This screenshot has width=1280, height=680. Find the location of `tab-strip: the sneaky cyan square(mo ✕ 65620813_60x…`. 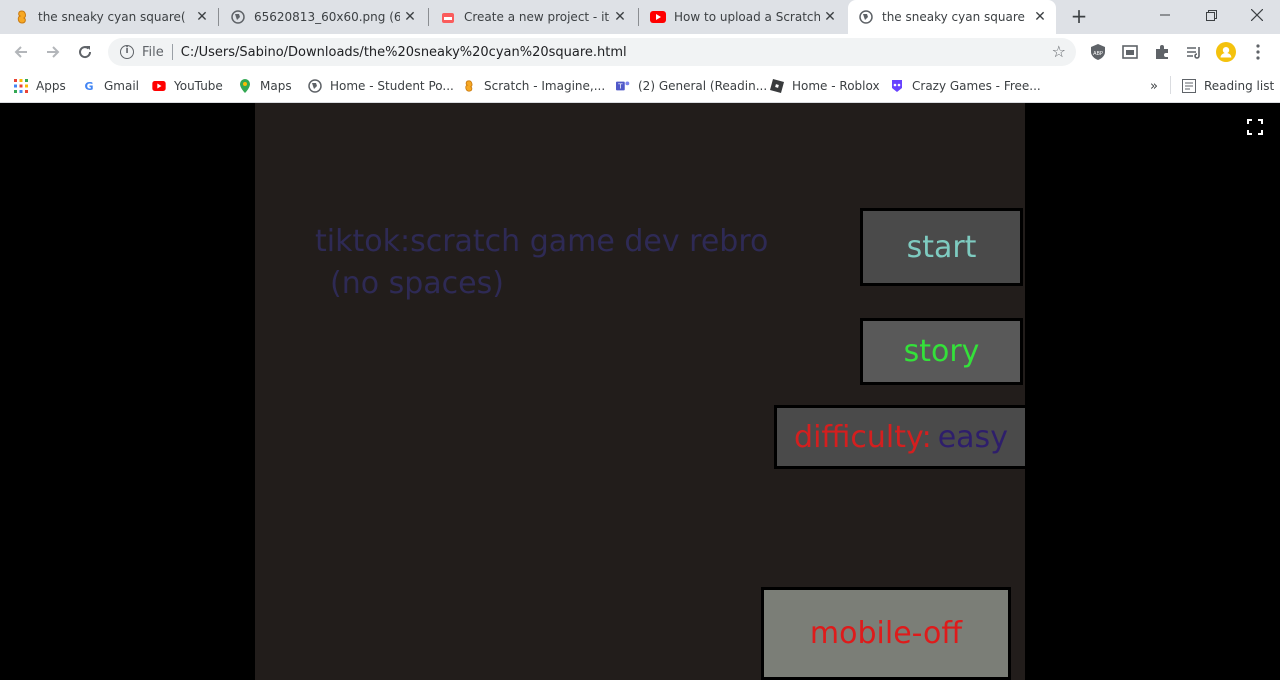

tab-strip: the sneaky cyan square(mo ✕ 65620813_60x… is located at coordinates (640, 17).